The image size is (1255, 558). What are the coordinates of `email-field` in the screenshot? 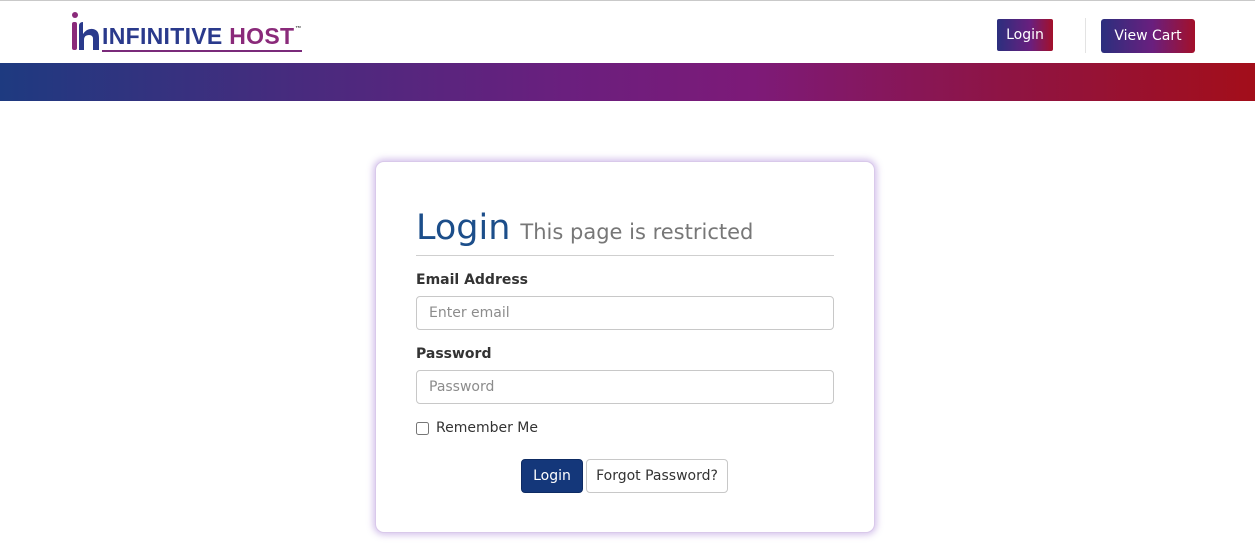 It's located at (625, 313).